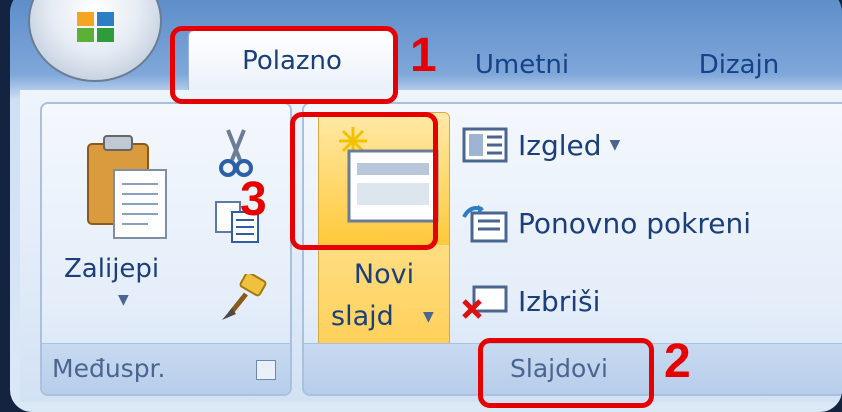  What do you see at coordinates (559, 301) in the screenshot?
I see `delete-label: Izbriši` at bounding box center [559, 301].